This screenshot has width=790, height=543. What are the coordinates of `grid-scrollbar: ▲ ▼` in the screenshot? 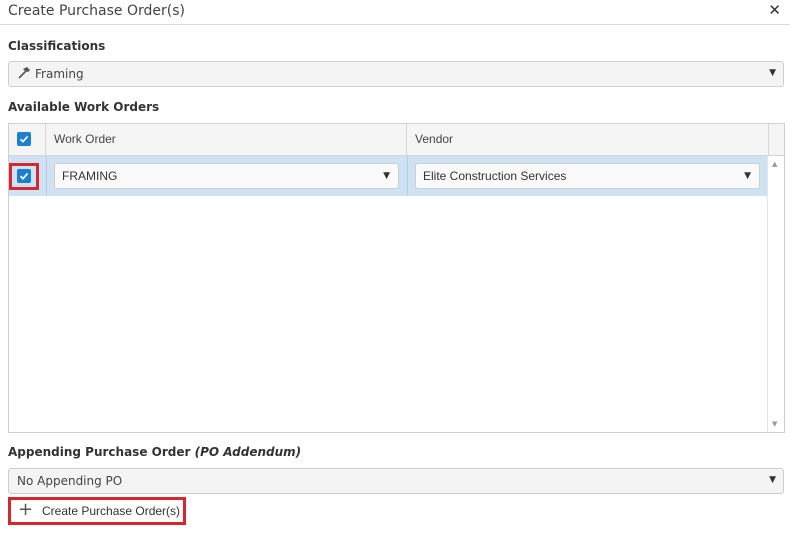 It's located at (775, 294).